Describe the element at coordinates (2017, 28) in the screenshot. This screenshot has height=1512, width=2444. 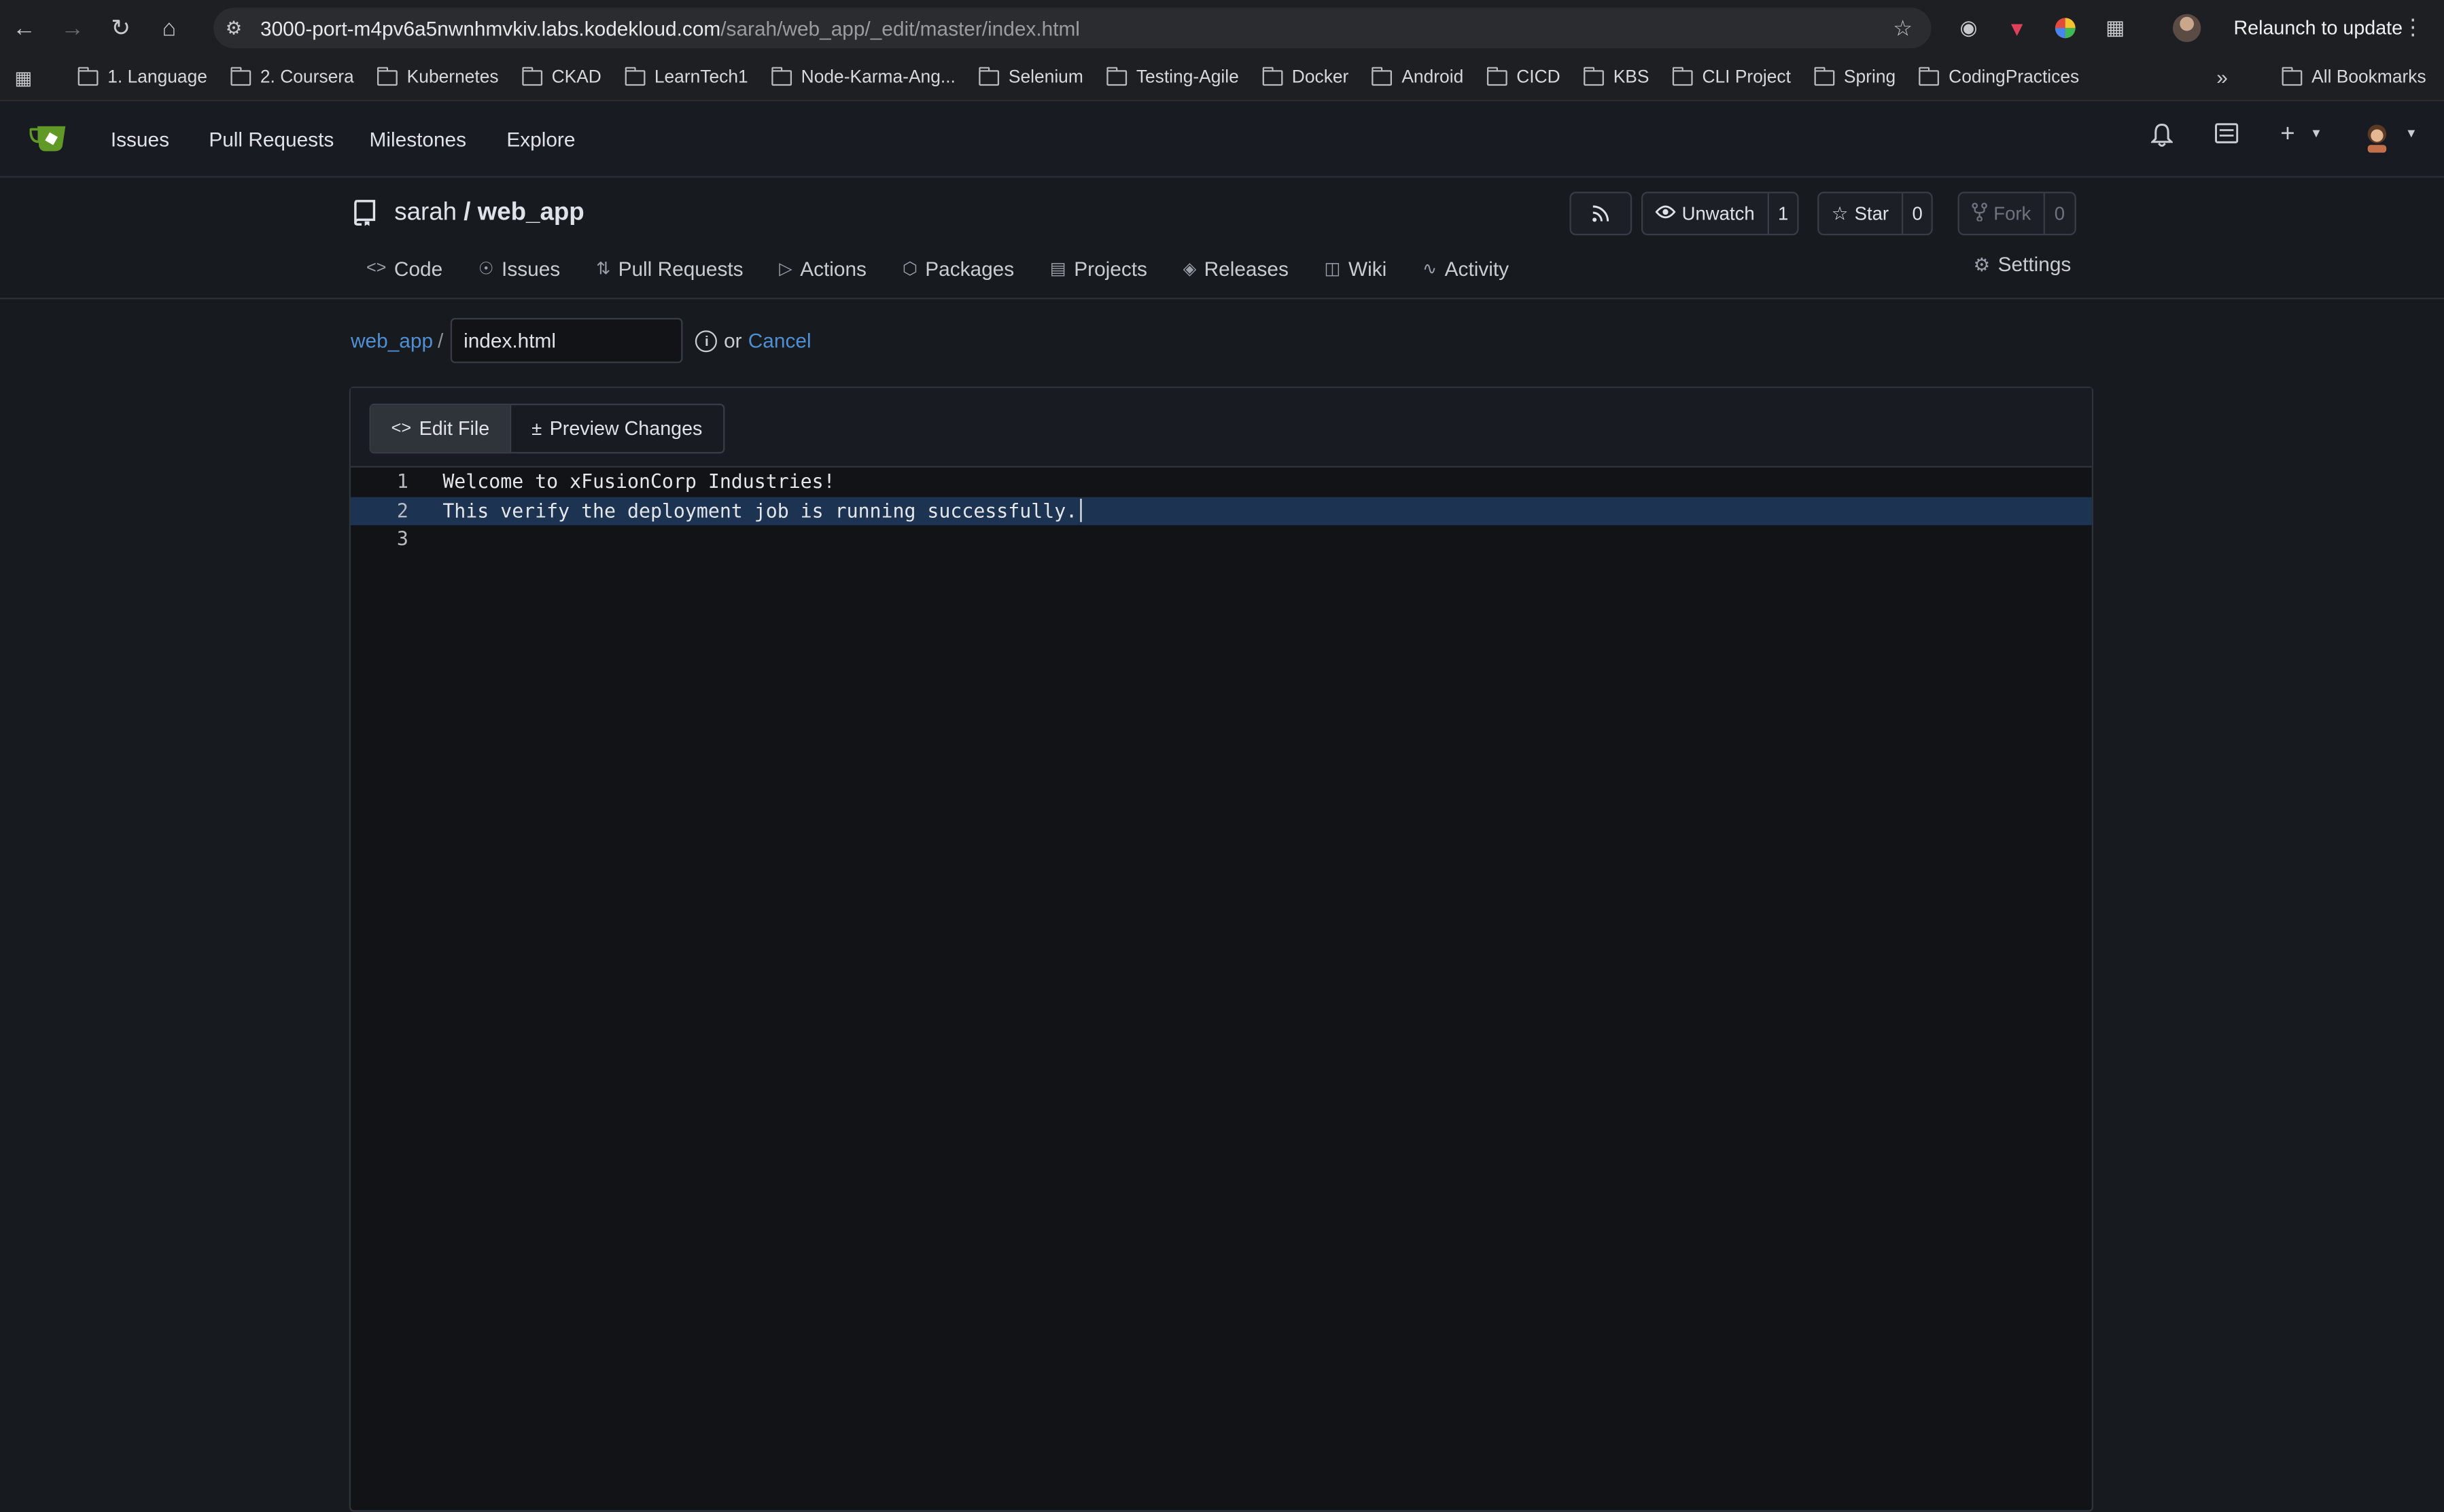
I see `pocket-extension-icon: ▼` at that location.